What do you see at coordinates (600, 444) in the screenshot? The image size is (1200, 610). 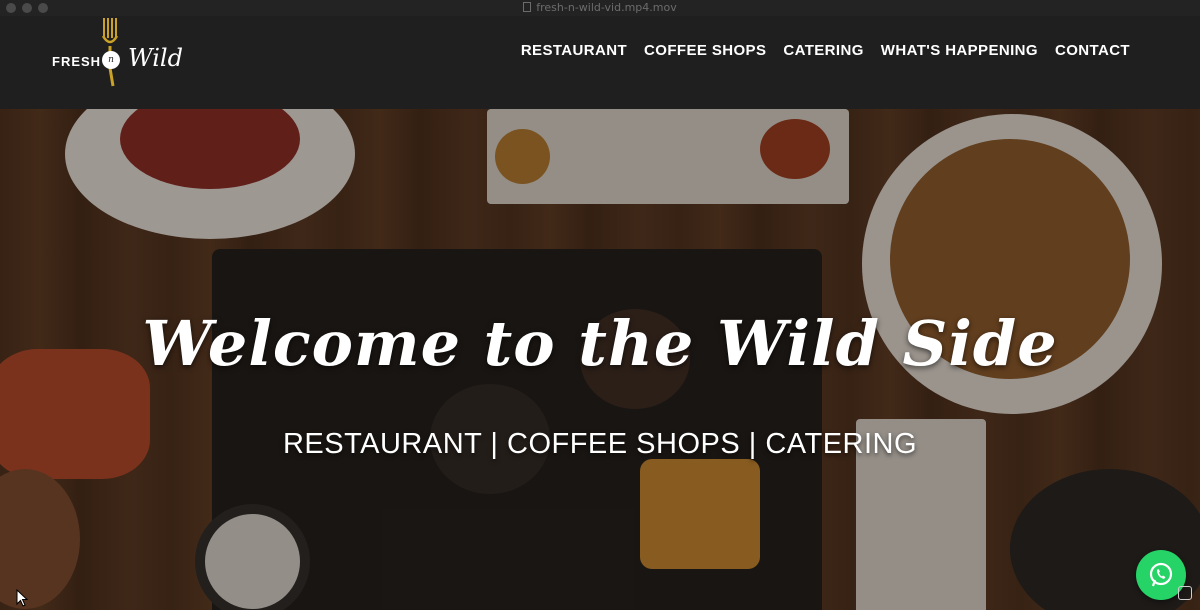 I see `hero-subtitle: RESTAURANT | COFFEE SHOPS | CATERING` at bounding box center [600, 444].